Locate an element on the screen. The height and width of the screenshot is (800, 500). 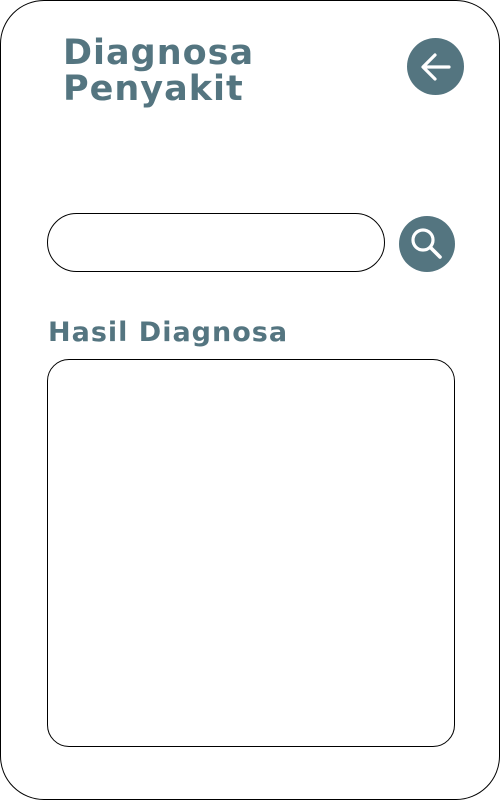
search-input is located at coordinates (216, 242).